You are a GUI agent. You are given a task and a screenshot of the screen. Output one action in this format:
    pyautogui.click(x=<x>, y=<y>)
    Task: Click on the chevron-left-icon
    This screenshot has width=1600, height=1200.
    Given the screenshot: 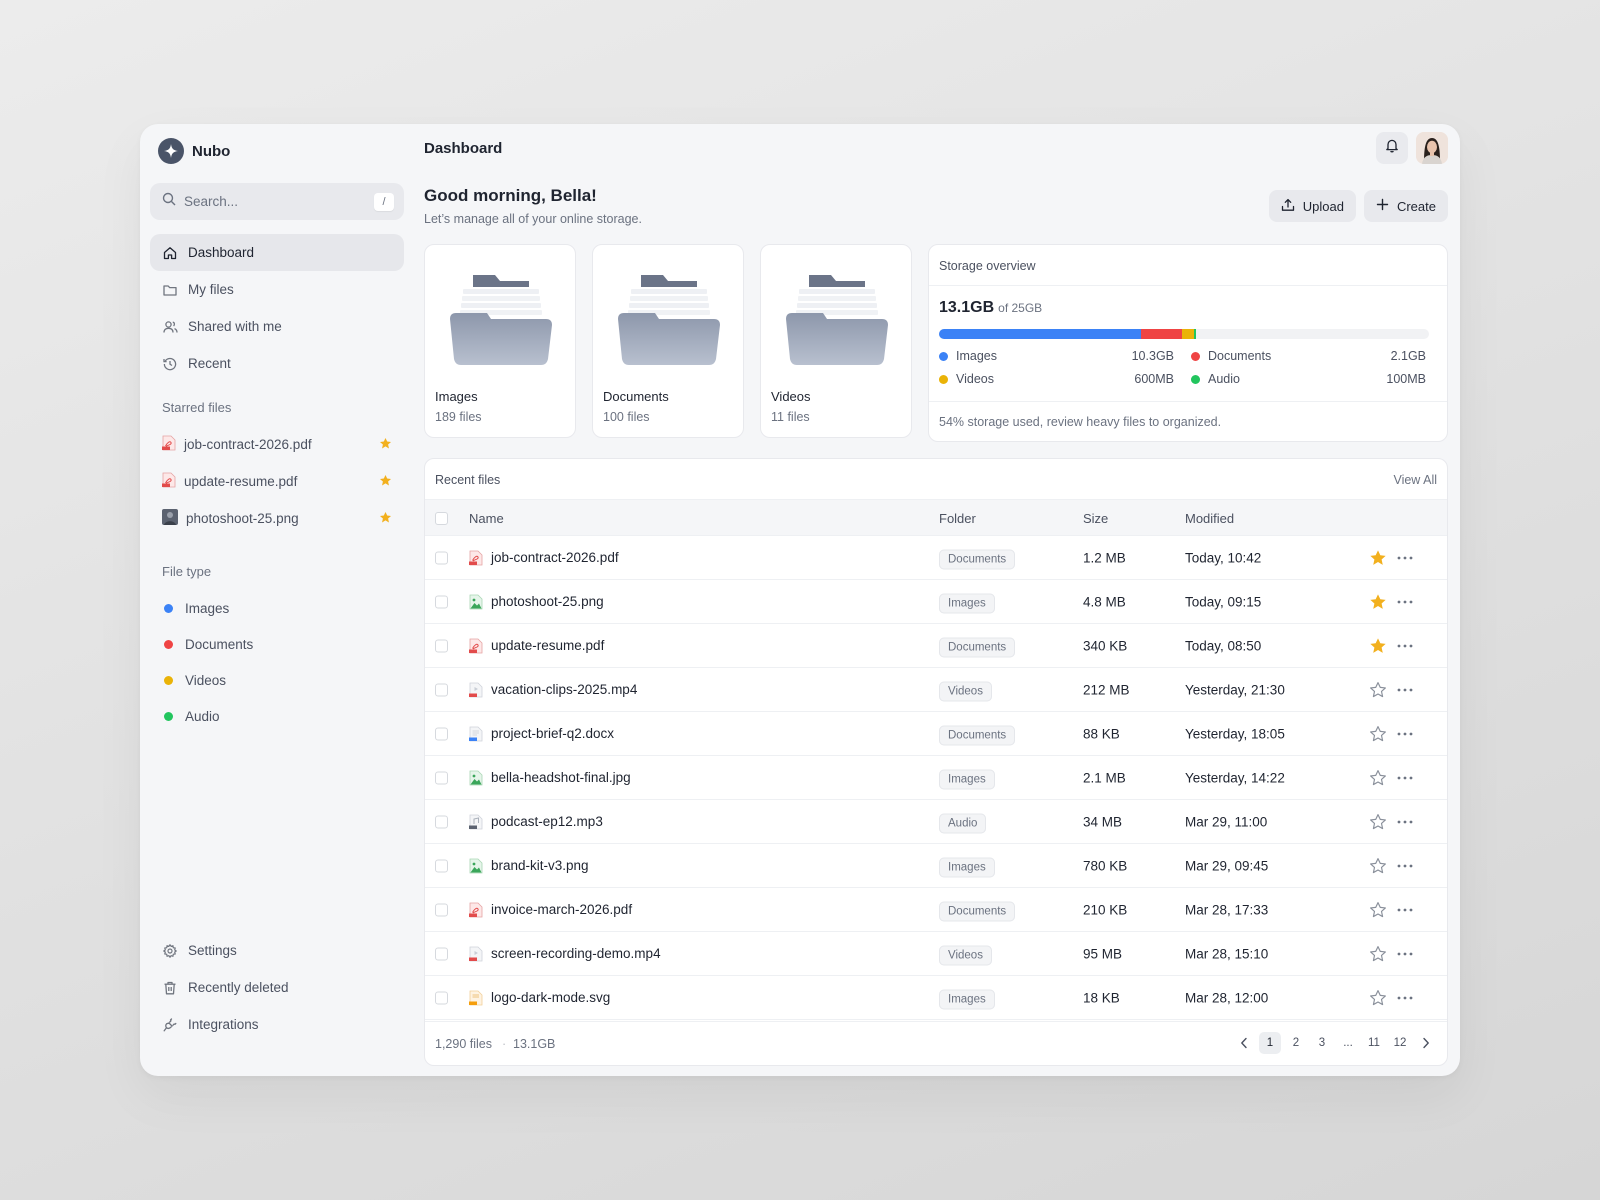 What is the action you would take?
    pyautogui.click(x=1244, y=1043)
    